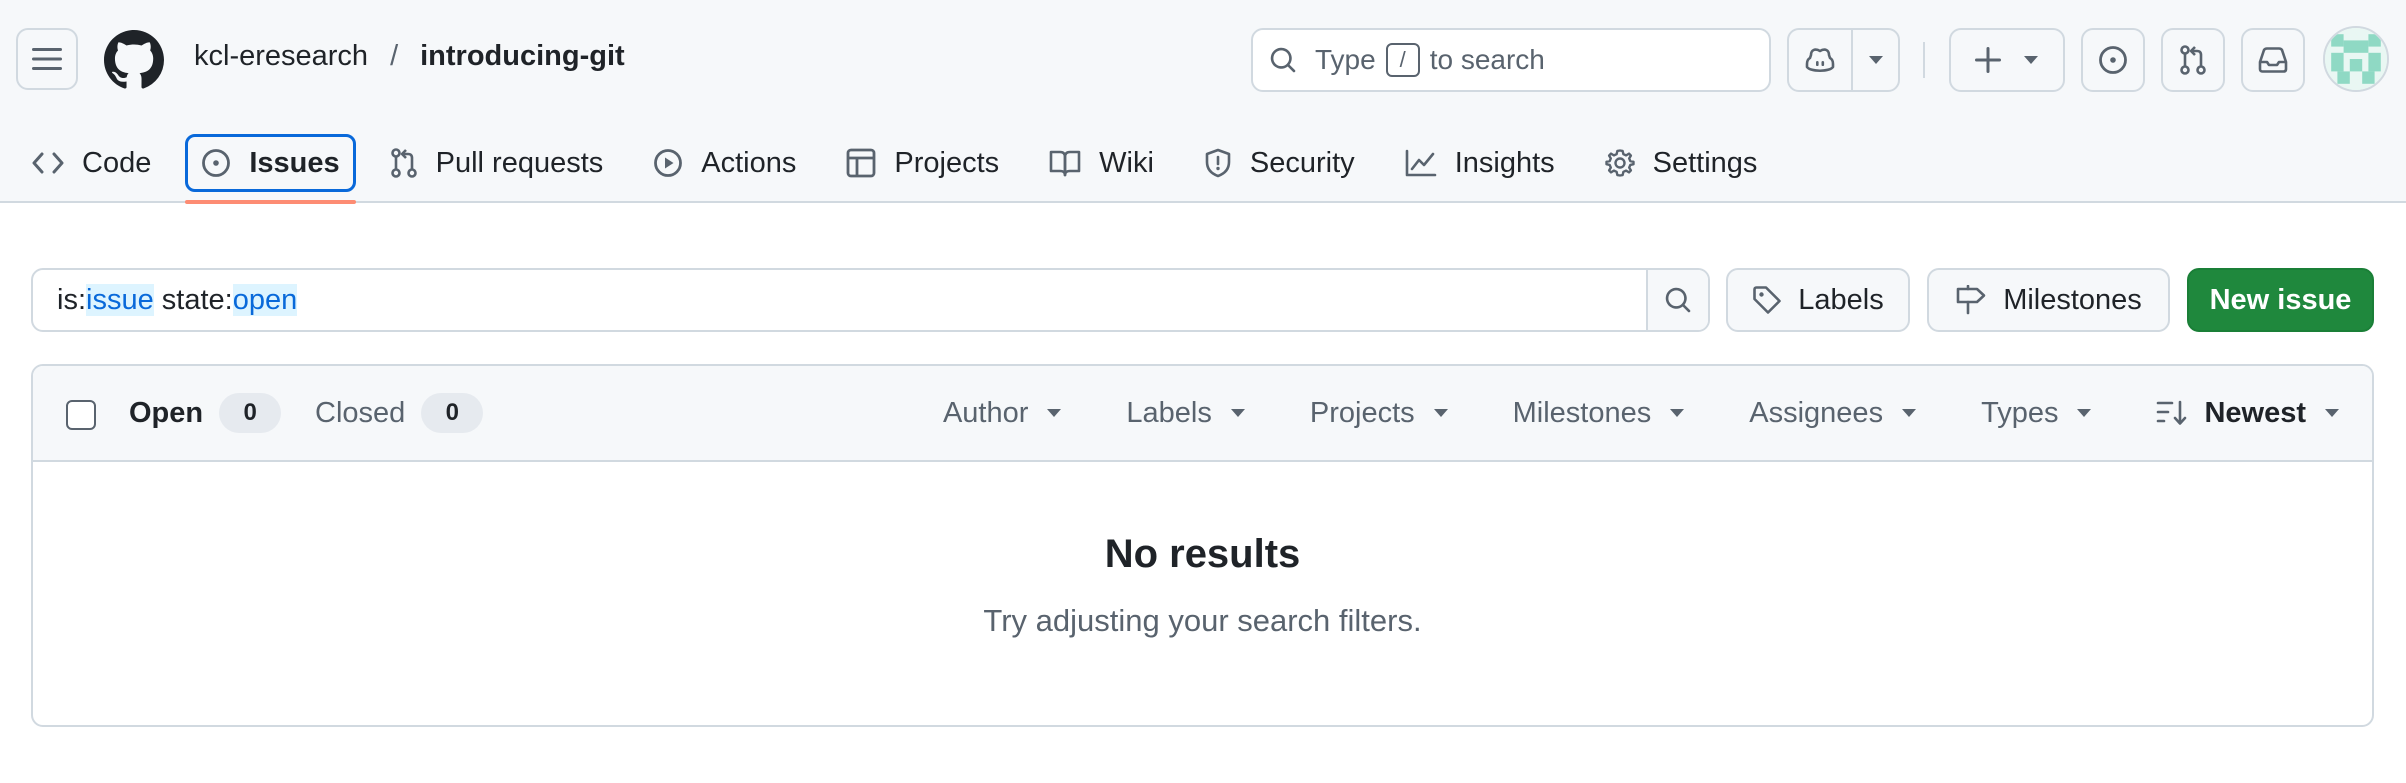 The height and width of the screenshot is (783, 2406). I want to click on issues-filter-input: is:issue state:open, so click(870, 300).